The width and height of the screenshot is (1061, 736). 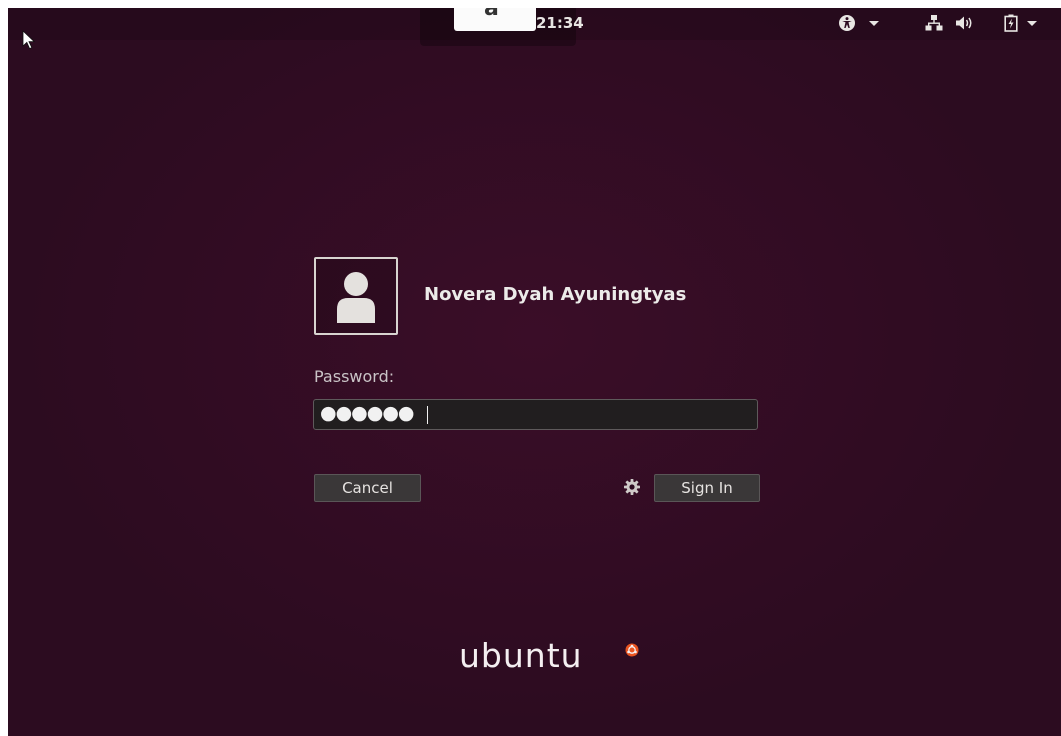 I want to click on accessibility-icon, so click(x=847, y=25).